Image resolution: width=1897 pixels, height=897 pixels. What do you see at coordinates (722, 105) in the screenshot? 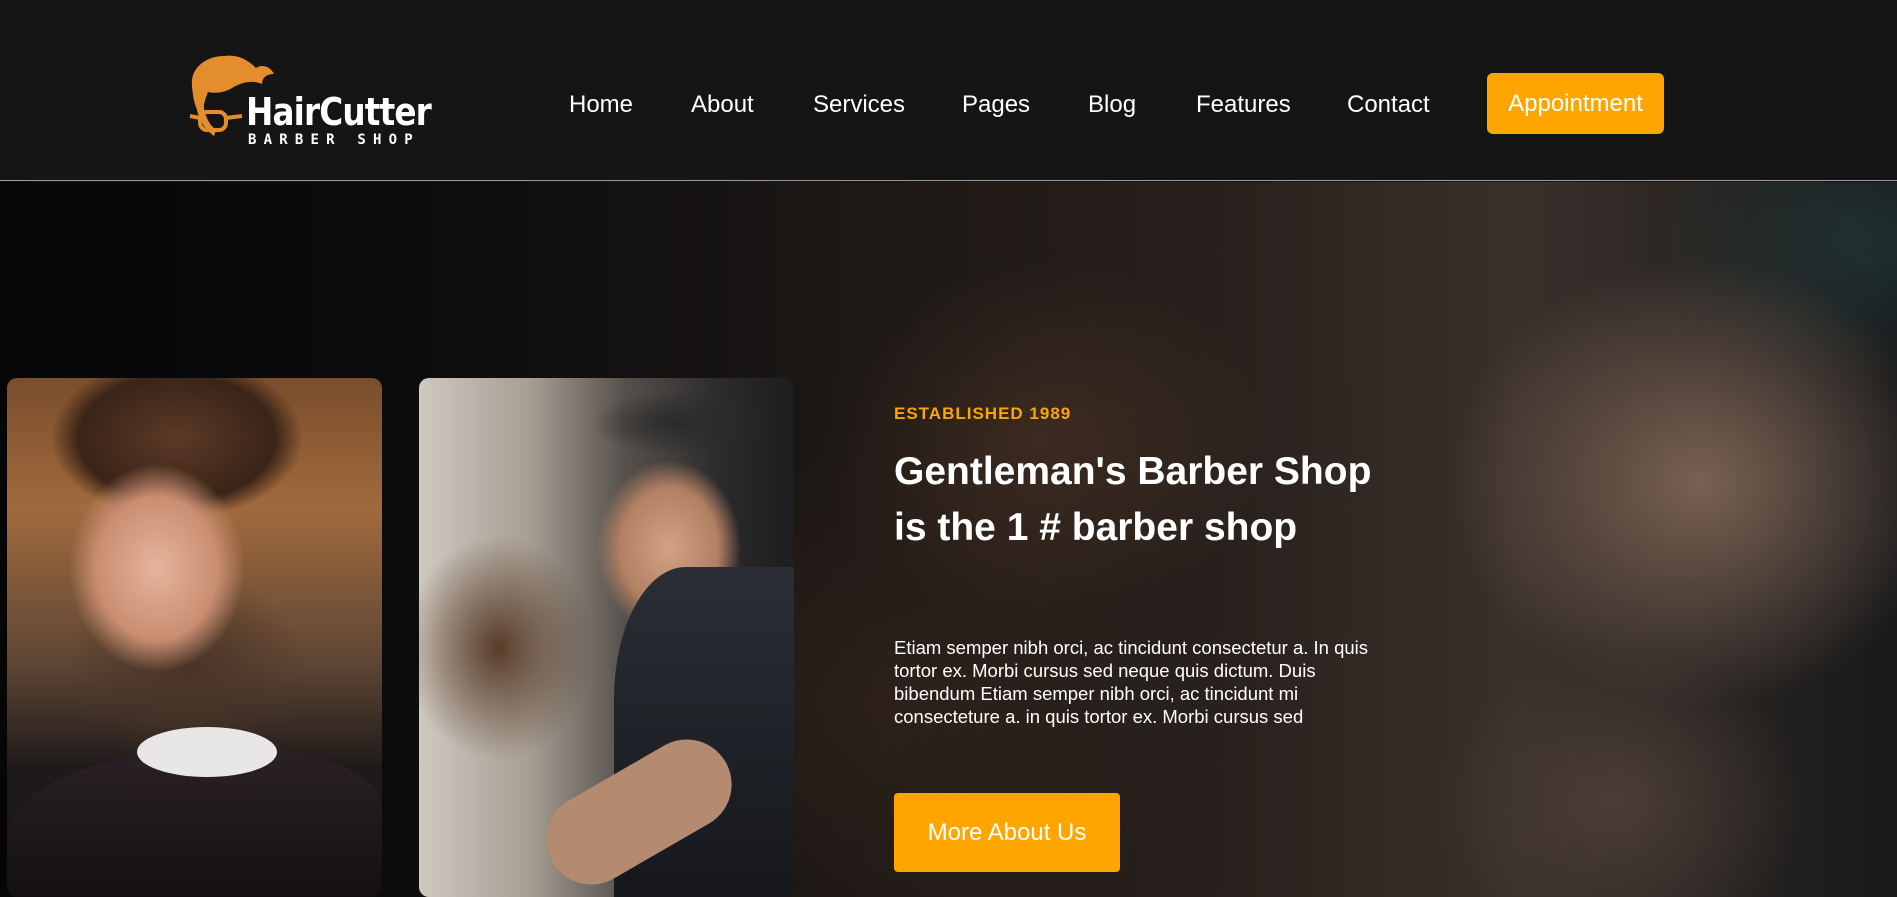
I see `nav-item-about: About` at bounding box center [722, 105].